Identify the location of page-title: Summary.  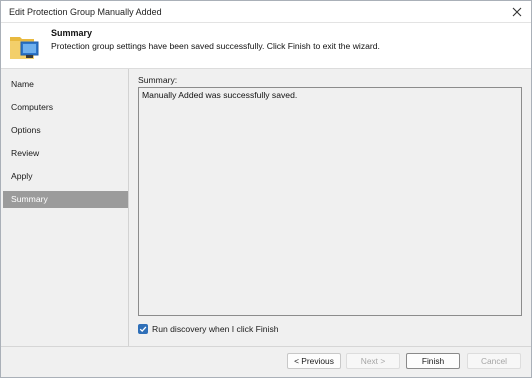
(72, 33).